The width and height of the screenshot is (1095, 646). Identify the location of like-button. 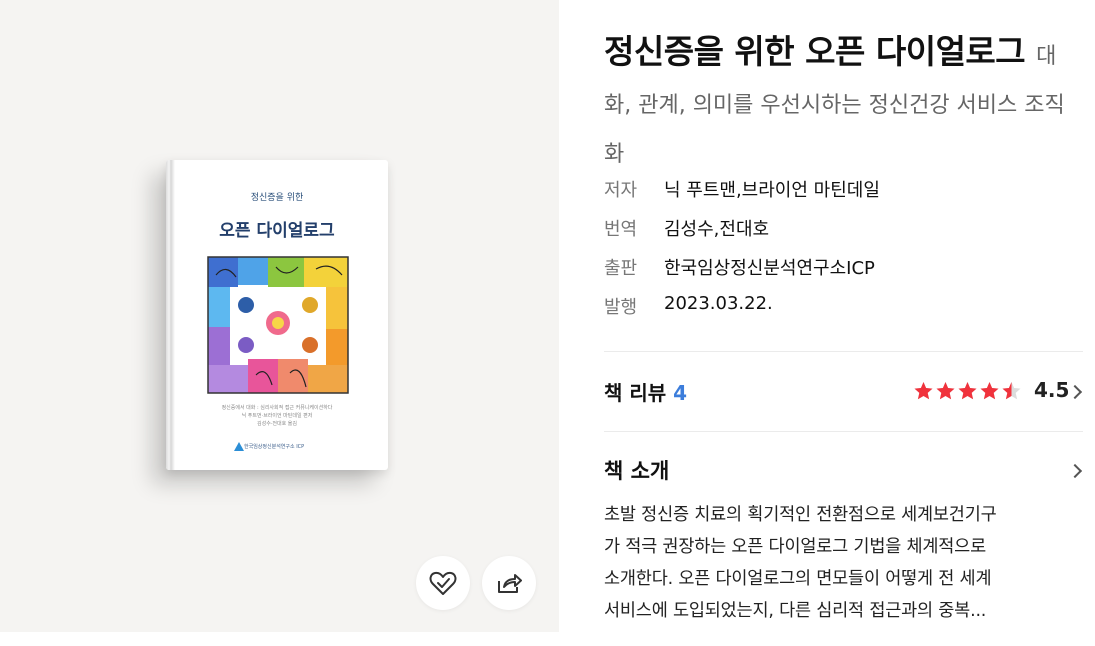
(443, 583).